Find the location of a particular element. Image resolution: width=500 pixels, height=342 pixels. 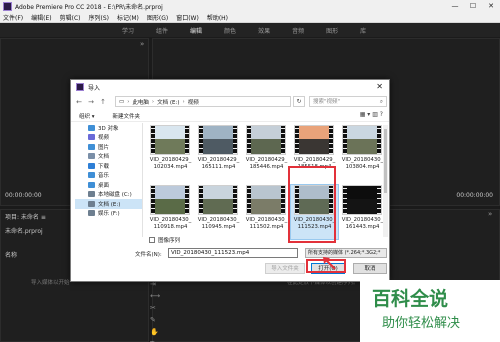

cancel-button: 取消 is located at coordinates (370, 268).